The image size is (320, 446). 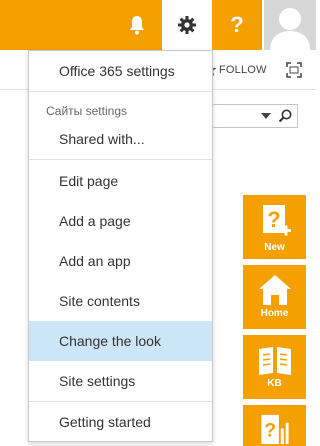 I want to click on tile-home-label: Home, so click(x=274, y=313).